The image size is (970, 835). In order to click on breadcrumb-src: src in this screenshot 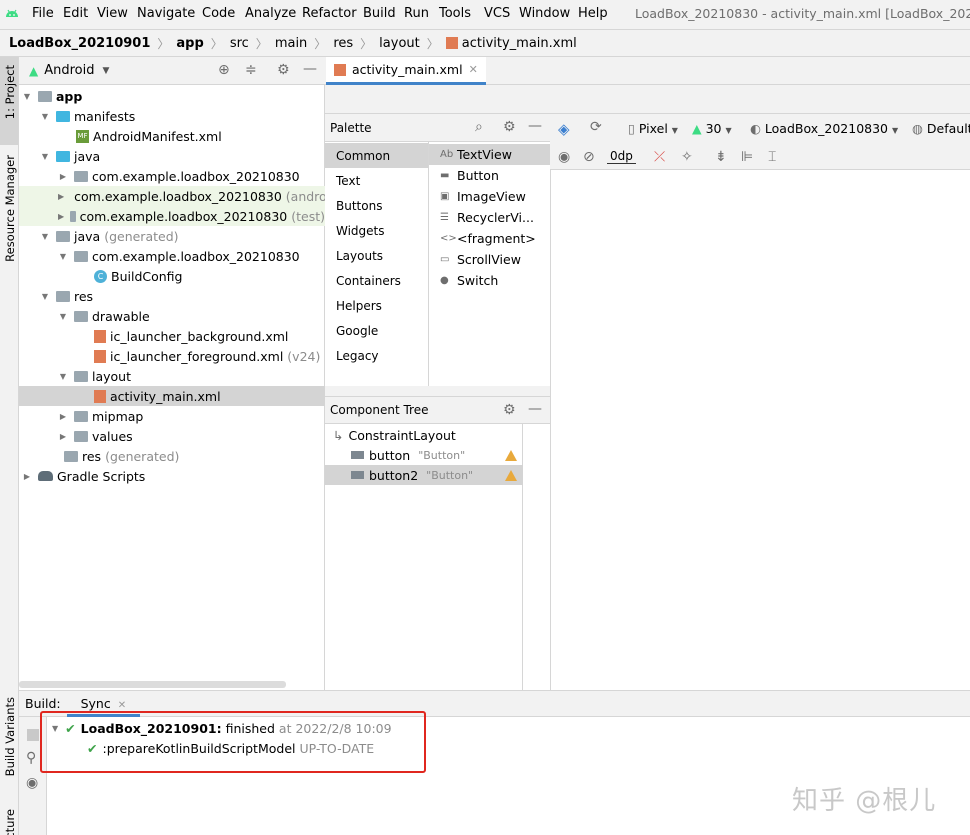, I will do `click(239, 43)`.